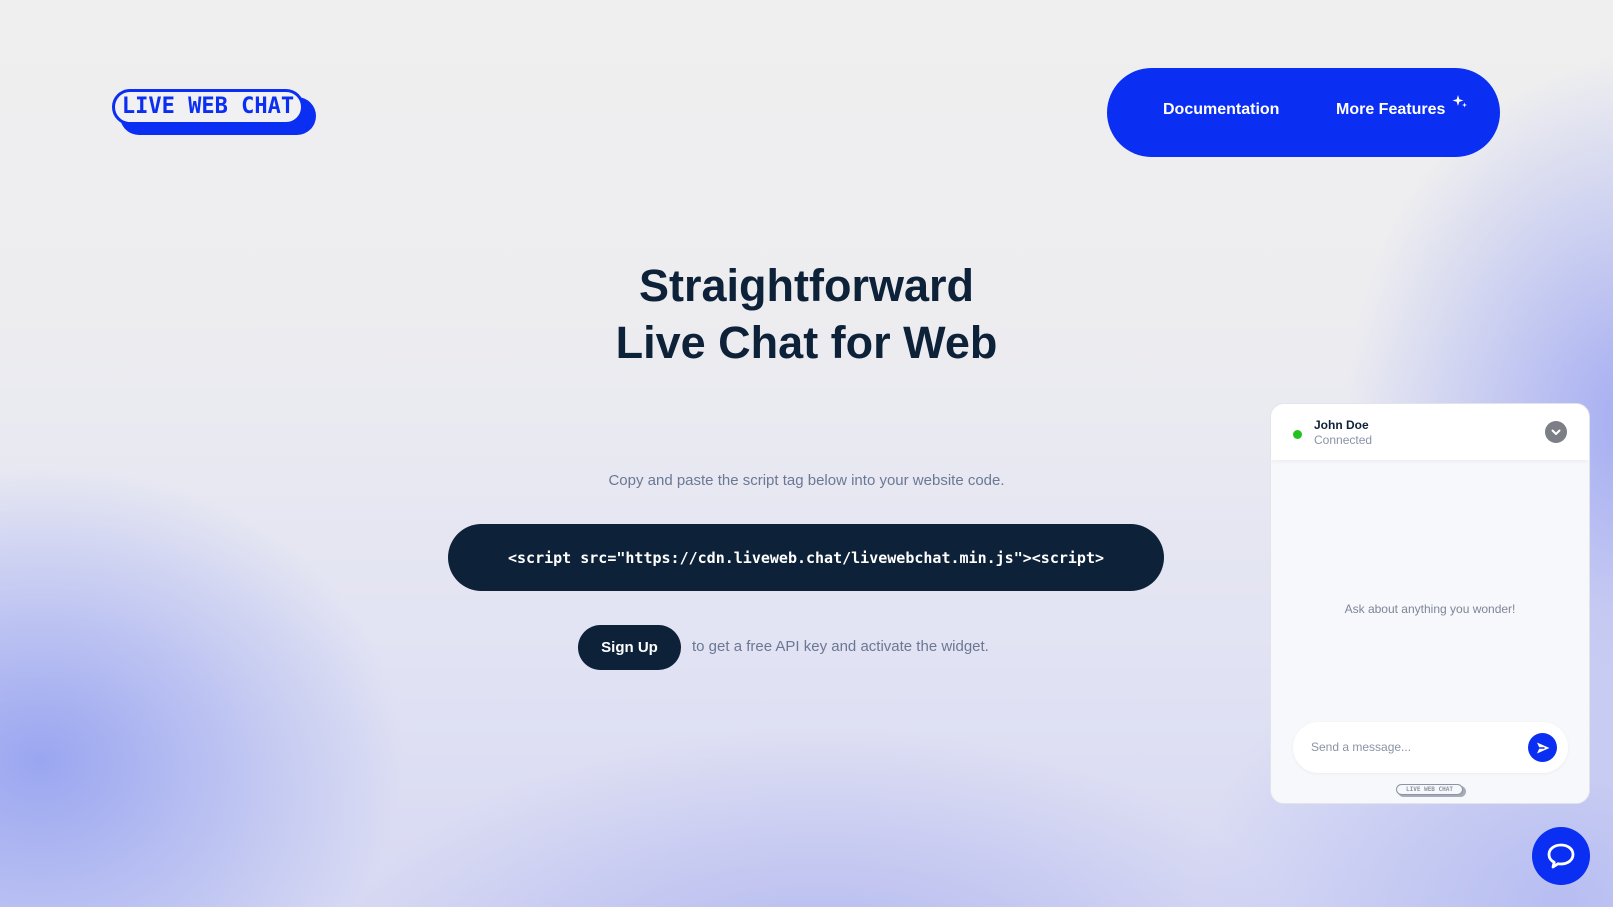 This screenshot has height=907, width=1613. I want to click on nav-link-documentation: Documentation, so click(1221, 110).